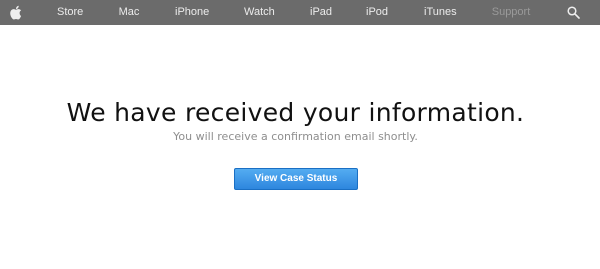 This screenshot has width=600, height=269. I want to click on nav-ipod: iPod, so click(377, 12).